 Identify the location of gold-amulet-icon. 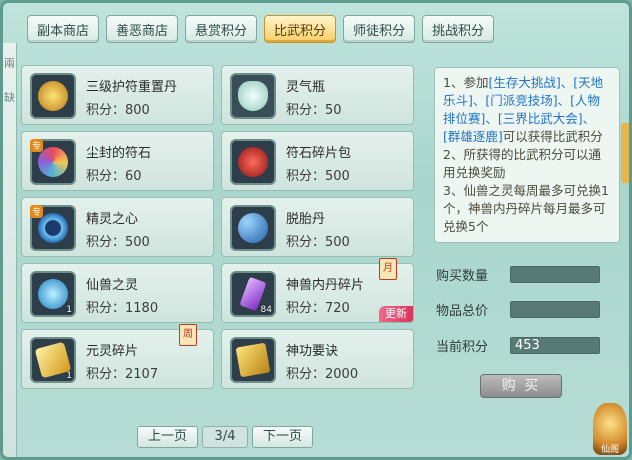
(53, 96).